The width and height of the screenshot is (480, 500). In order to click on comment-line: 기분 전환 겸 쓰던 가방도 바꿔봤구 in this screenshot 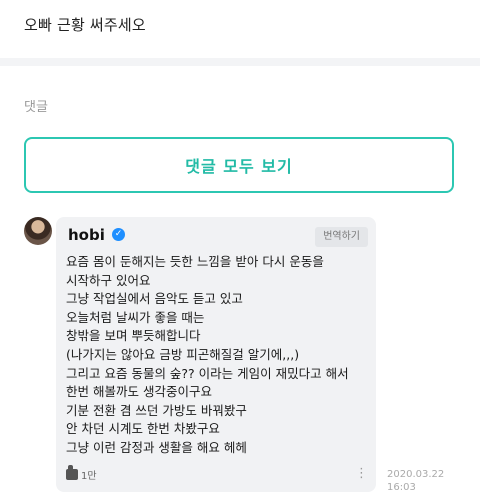, I will do `click(156, 410)`.